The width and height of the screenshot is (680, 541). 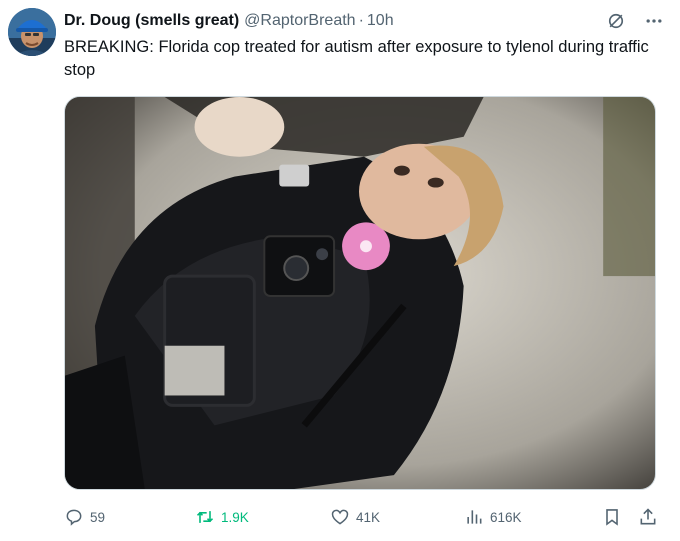 I want to click on avatar-image, so click(x=32, y=32).